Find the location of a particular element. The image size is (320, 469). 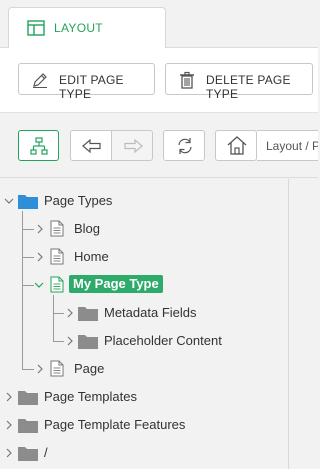

sitemap-button is located at coordinates (38, 145).